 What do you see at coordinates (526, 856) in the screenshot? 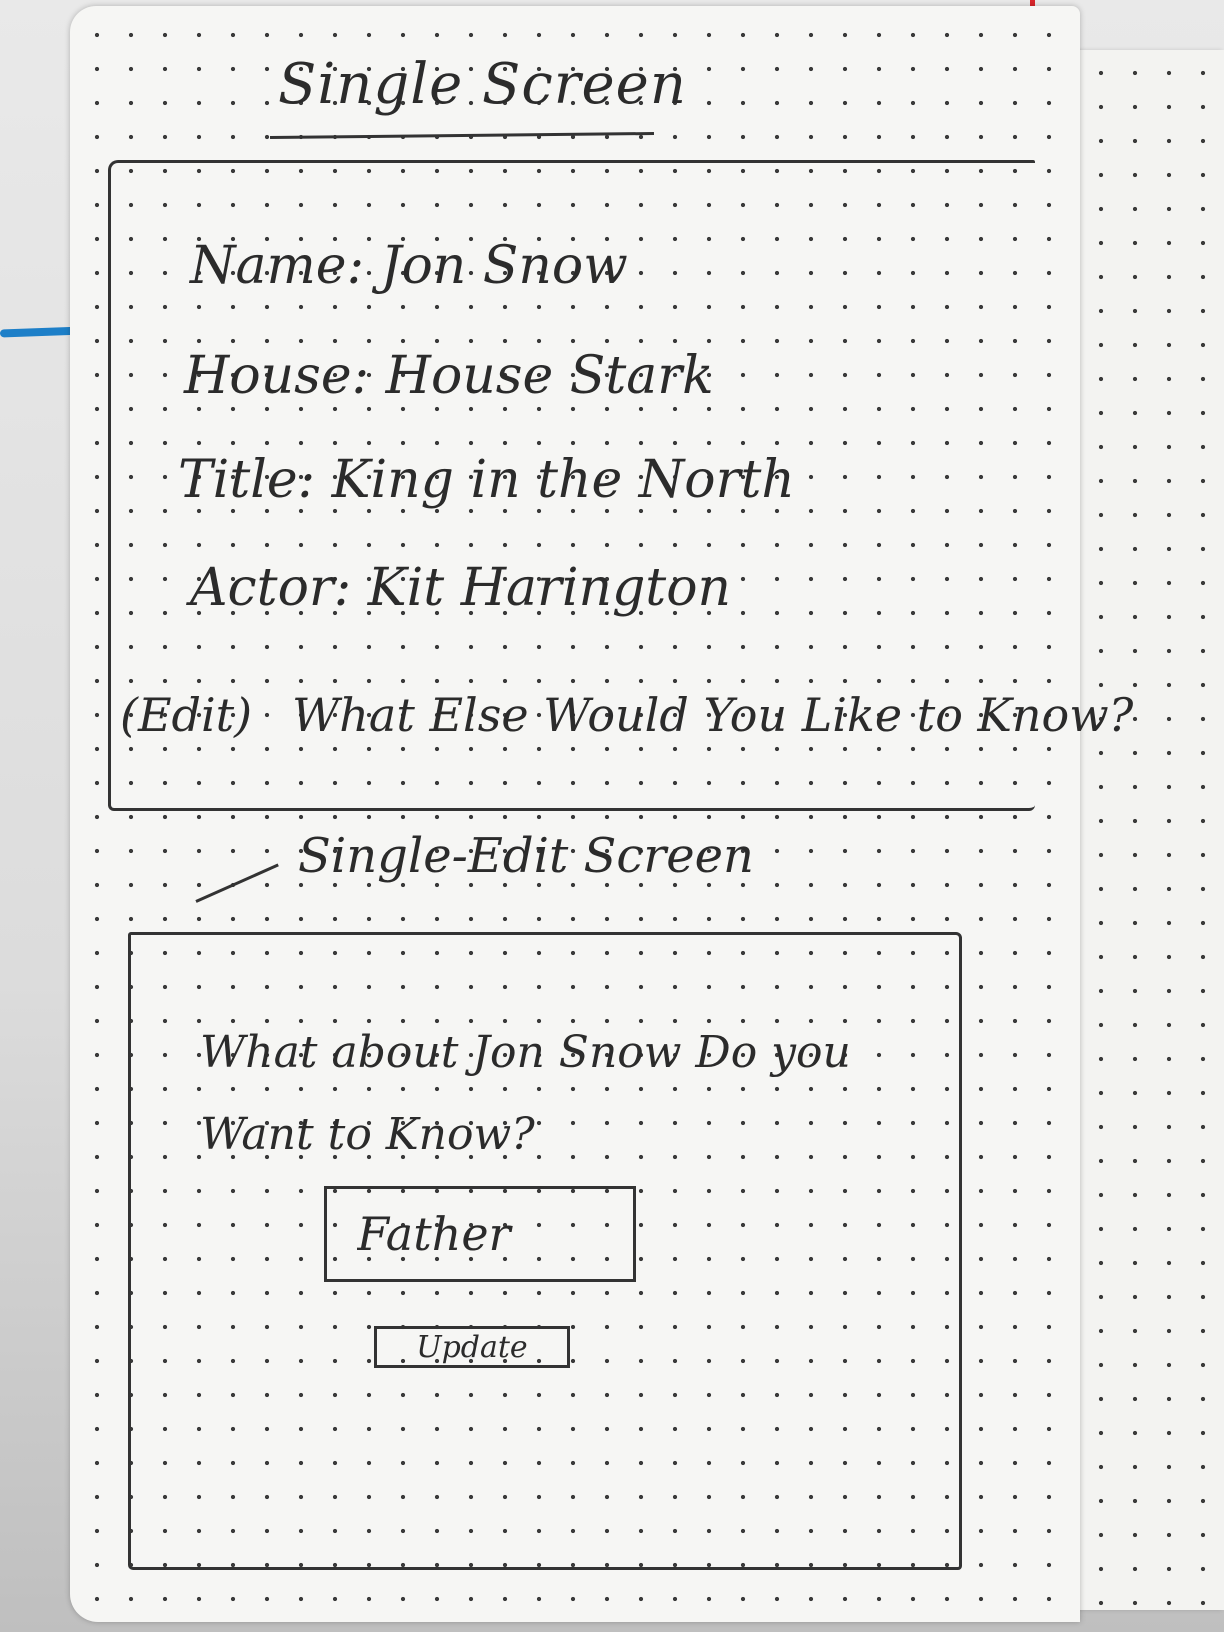
I see `single-edit-screen-title: Single-Edit Screen` at bounding box center [526, 856].